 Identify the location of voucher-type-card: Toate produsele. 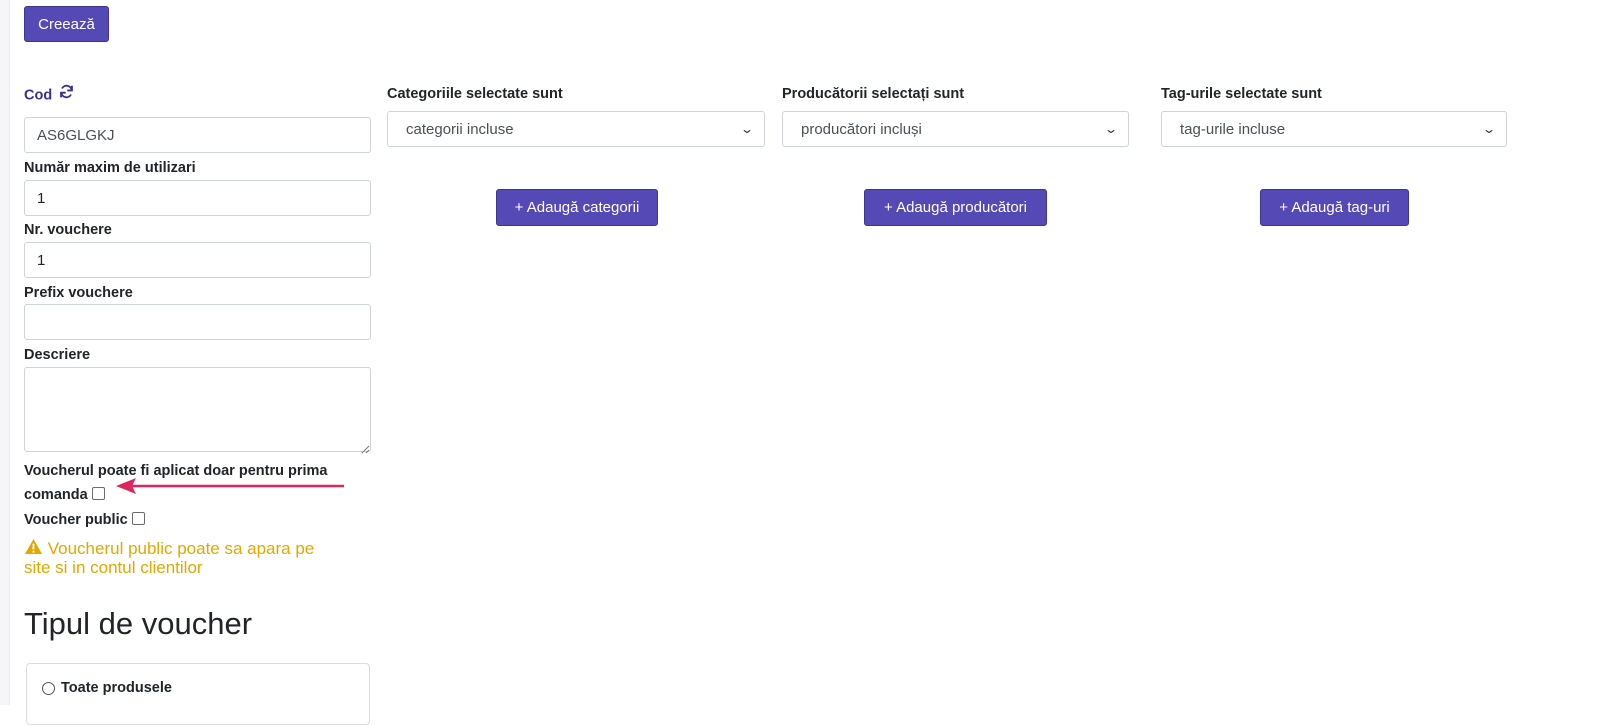
(198, 694).